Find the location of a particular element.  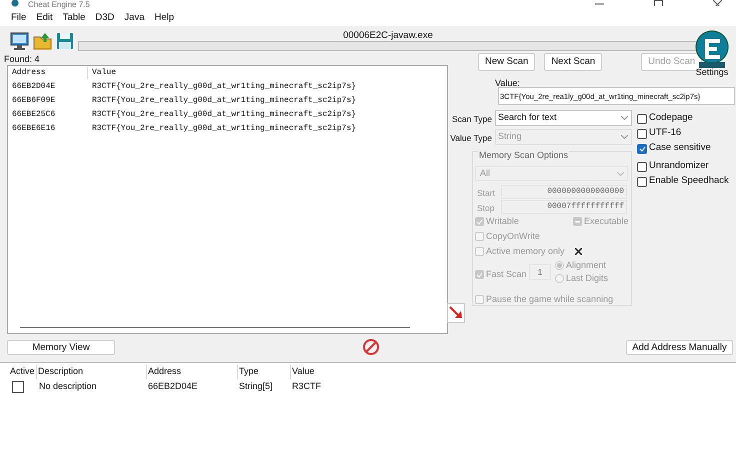

menu-item: Java is located at coordinates (134, 18).